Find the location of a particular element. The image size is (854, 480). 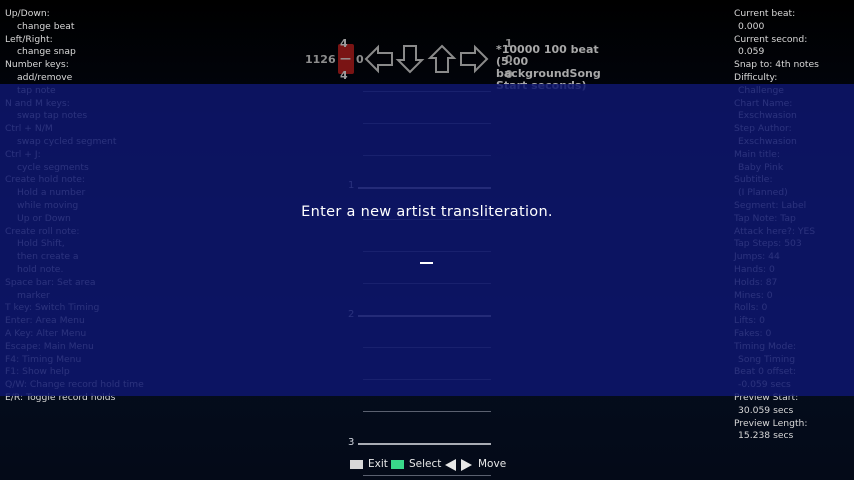

header-number-left: 1126 is located at coordinates (320, 59).